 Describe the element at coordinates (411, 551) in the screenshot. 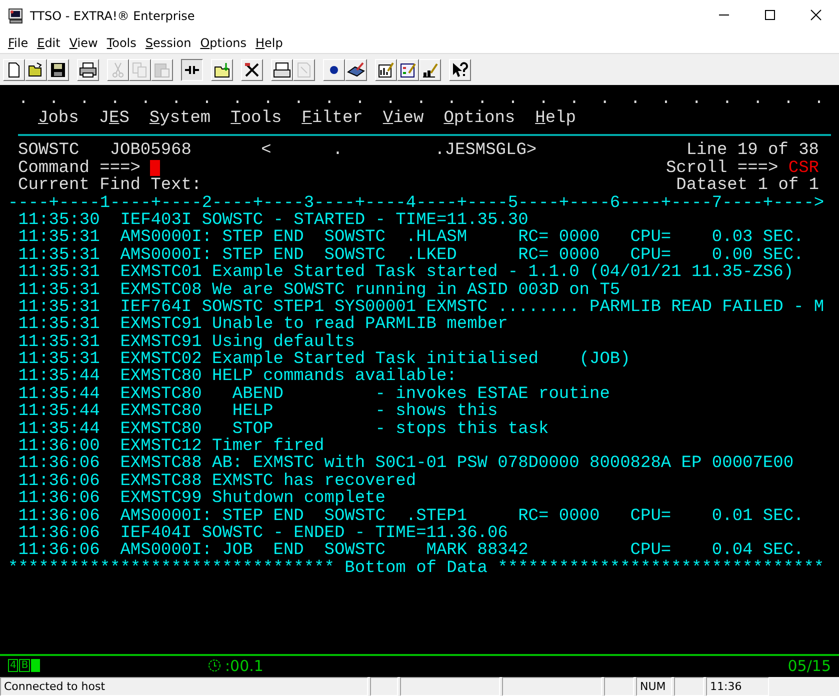

I see `log-line: 11:36:06 AMS0000I: JOB END SOWSTC MARK 88342 CPU= 0.04 SEC.` at that location.